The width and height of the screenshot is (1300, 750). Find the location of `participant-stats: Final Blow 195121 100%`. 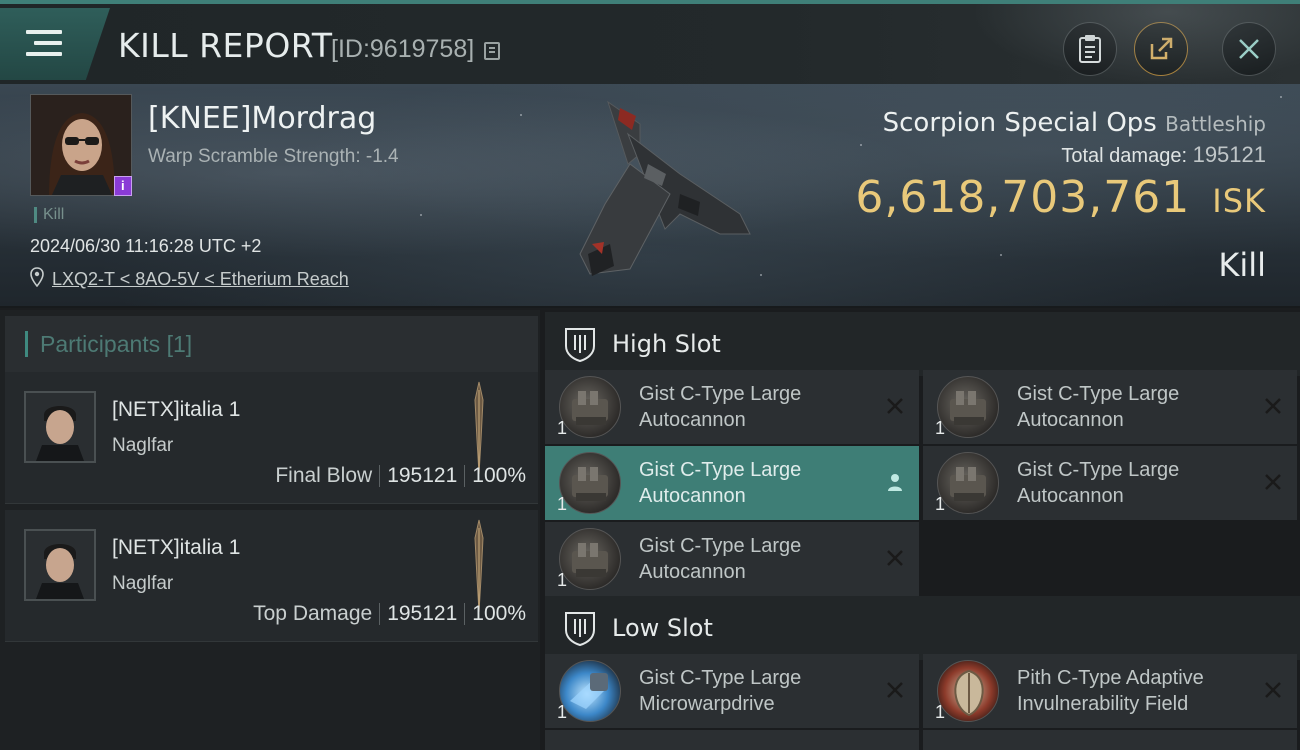

participant-stats: Final Blow 195121 100% is located at coordinates (400, 476).